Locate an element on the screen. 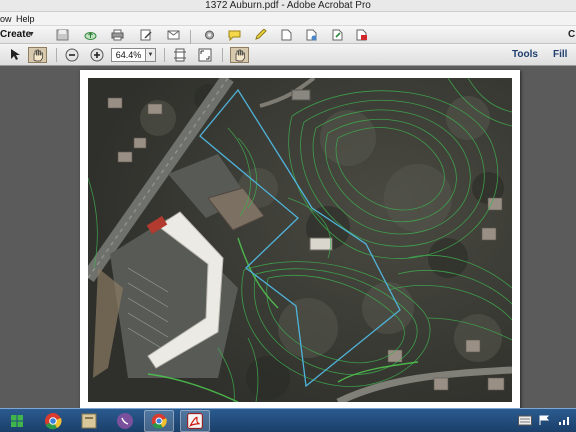  zoom-level-input: 64.4% is located at coordinates (128, 55).